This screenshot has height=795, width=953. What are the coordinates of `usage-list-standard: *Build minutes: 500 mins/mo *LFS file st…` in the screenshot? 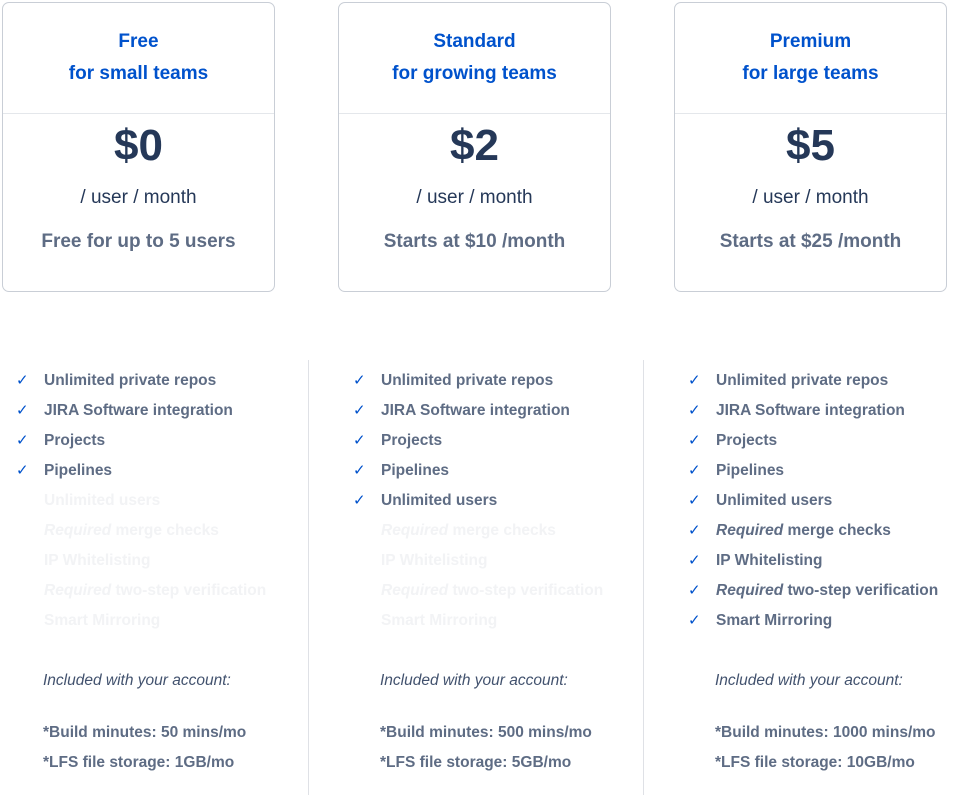 It's located at (486, 748).